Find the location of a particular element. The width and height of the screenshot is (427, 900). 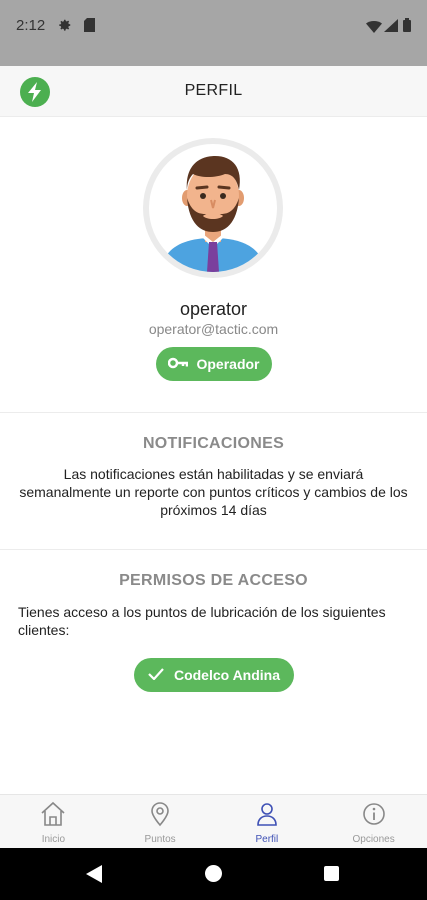

bottom-navigation: Inicio Puntos Perfil Opciones is located at coordinates (213, 821).